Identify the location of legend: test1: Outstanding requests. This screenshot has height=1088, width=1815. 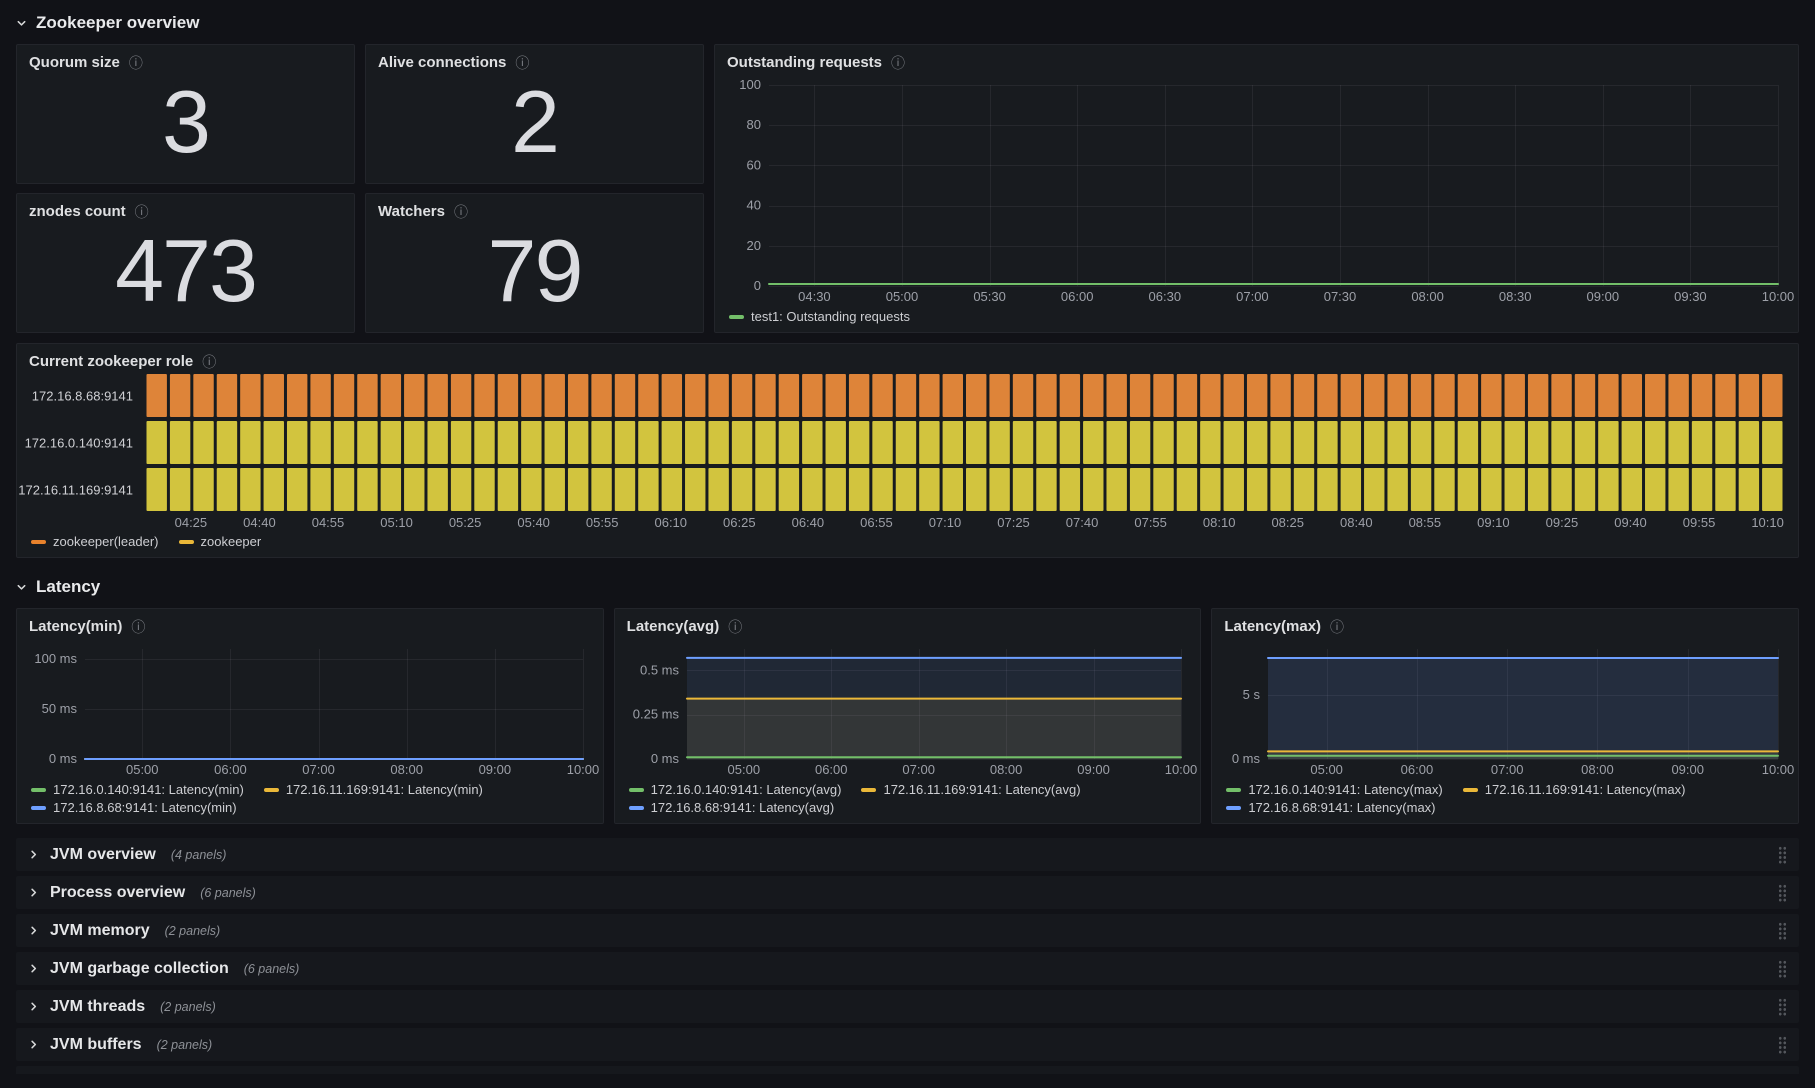
(1256, 319).